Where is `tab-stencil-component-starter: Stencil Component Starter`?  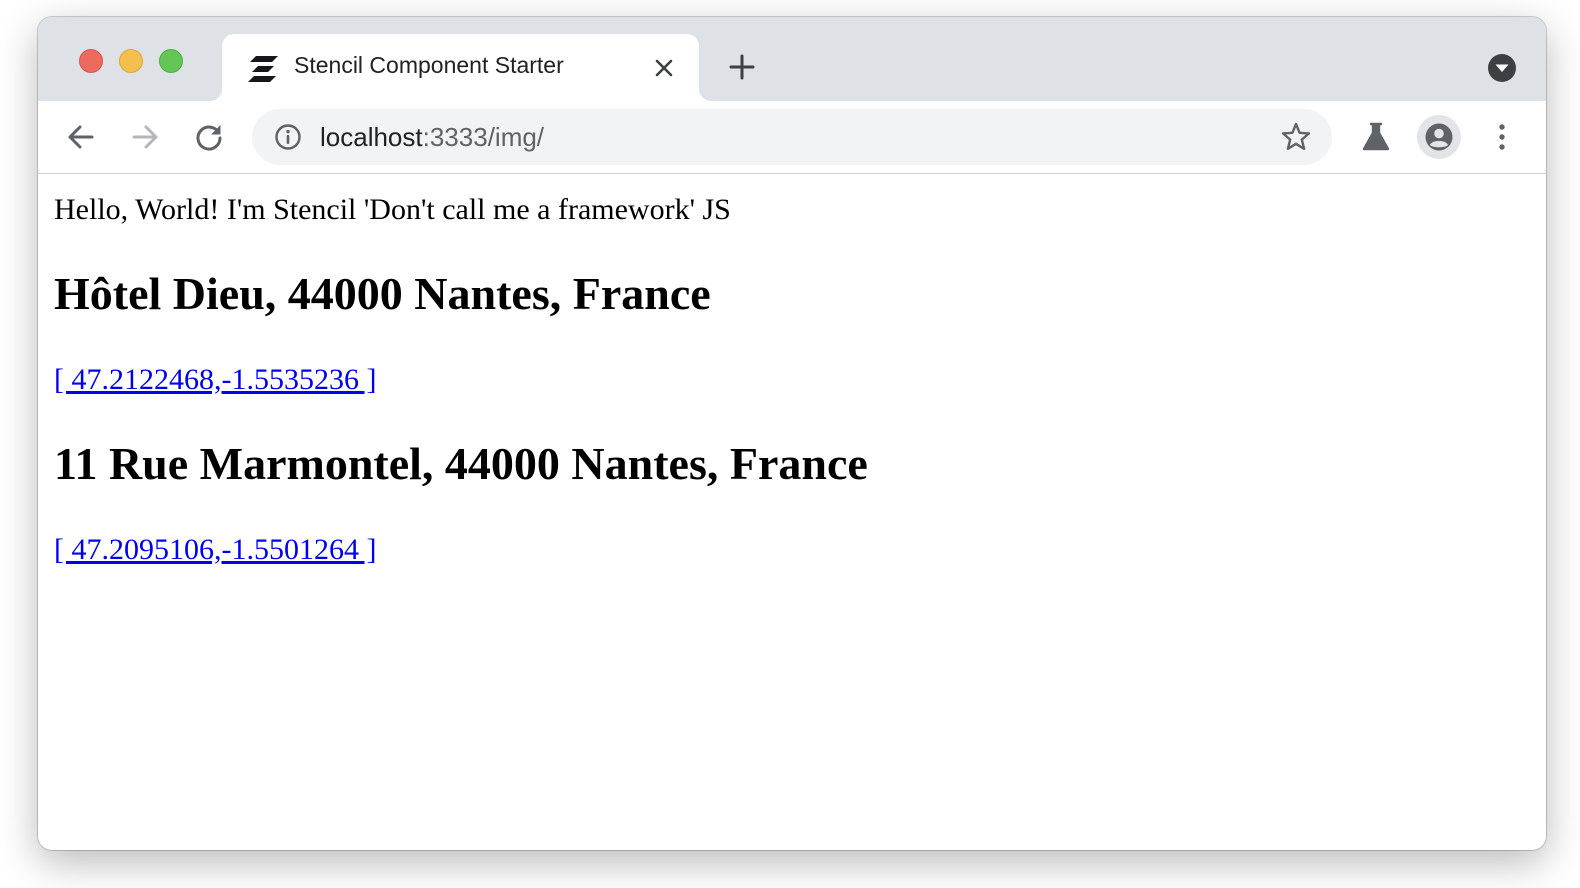
tab-stencil-component-starter: Stencil Component Starter is located at coordinates (460, 67).